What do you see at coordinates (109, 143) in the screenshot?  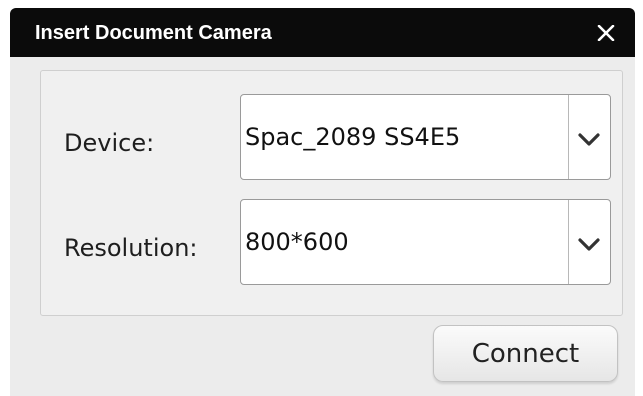 I see `device-label: Device:` at bounding box center [109, 143].